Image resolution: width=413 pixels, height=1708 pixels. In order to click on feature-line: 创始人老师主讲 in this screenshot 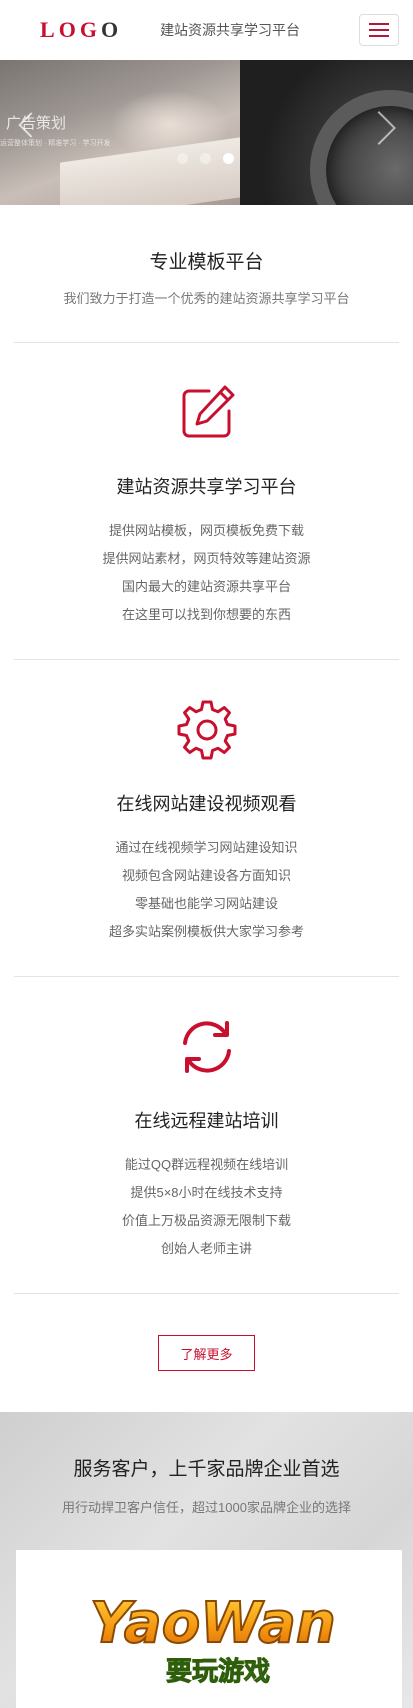, I will do `click(206, 1248)`.